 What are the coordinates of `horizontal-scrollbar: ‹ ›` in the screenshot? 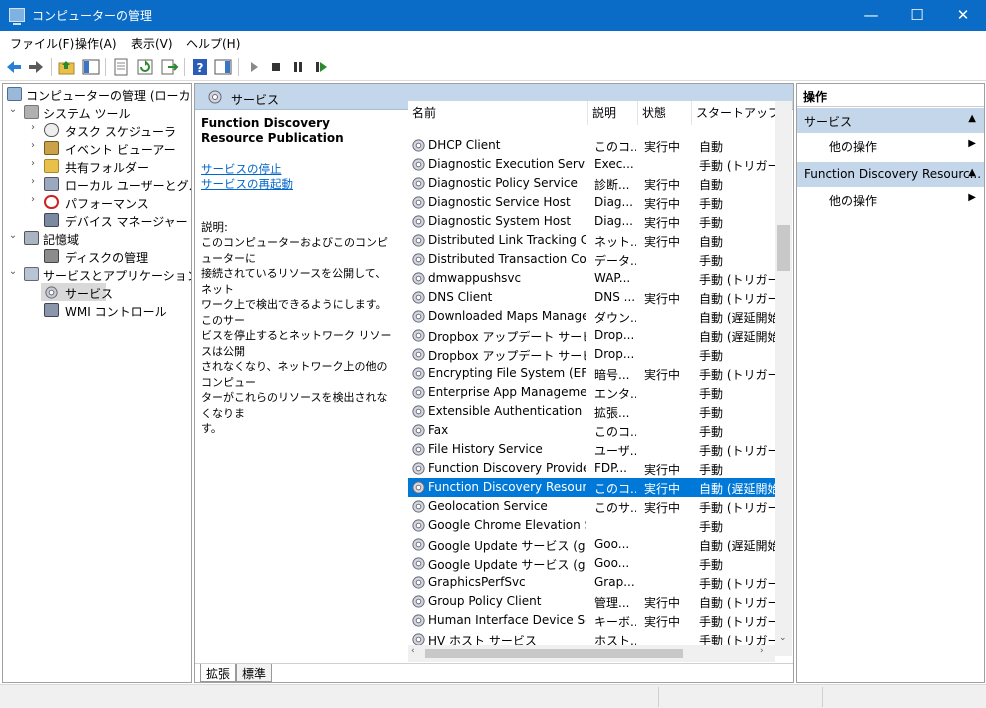 It's located at (591, 653).